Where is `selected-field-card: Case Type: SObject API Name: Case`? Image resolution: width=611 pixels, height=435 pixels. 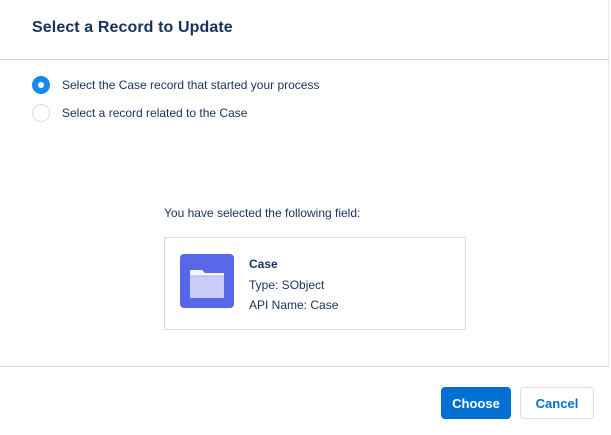 selected-field-card: Case Type: SObject API Name: Case is located at coordinates (315, 283).